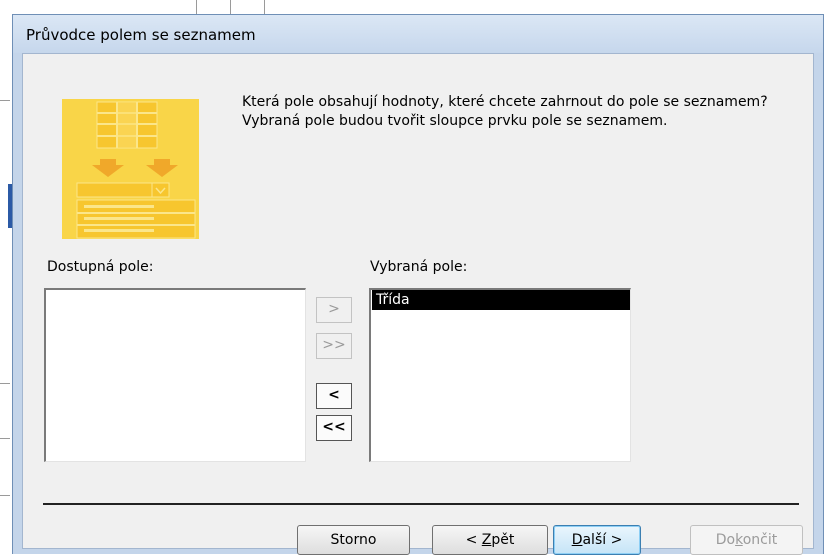 The image size is (826, 555). What do you see at coordinates (100, 267) in the screenshot?
I see `available-fields-label: Dostupná pole:` at bounding box center [100, 267].